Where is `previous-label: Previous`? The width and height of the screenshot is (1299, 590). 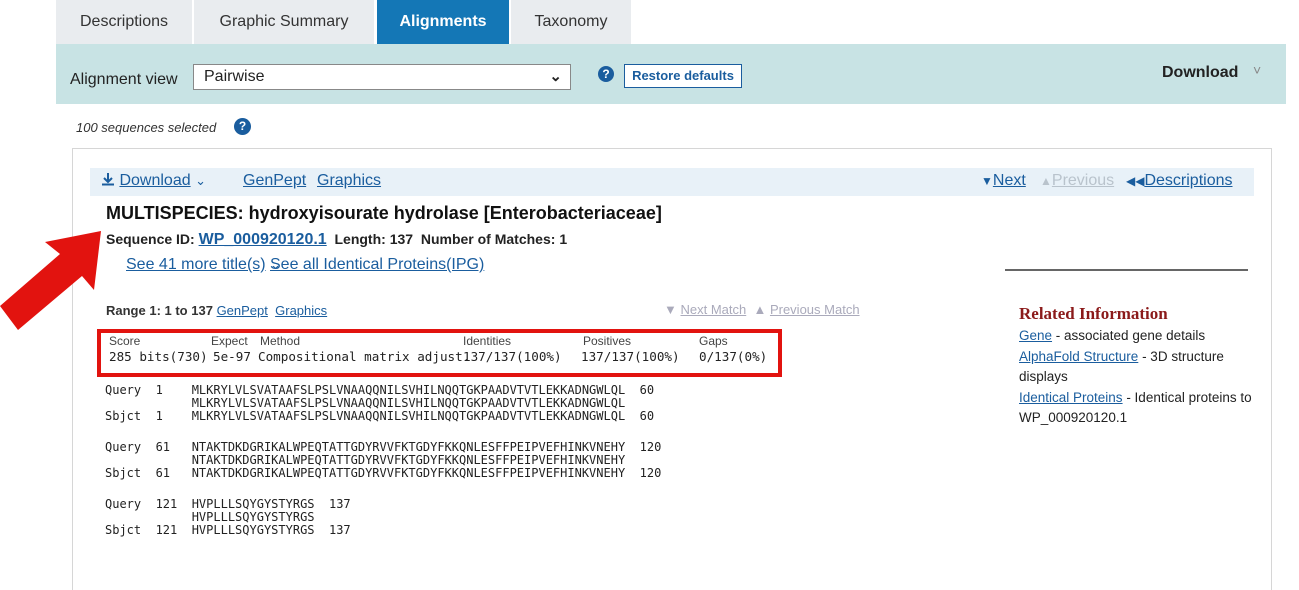
previous-label: Previous is located at coordinates (1083, 180).